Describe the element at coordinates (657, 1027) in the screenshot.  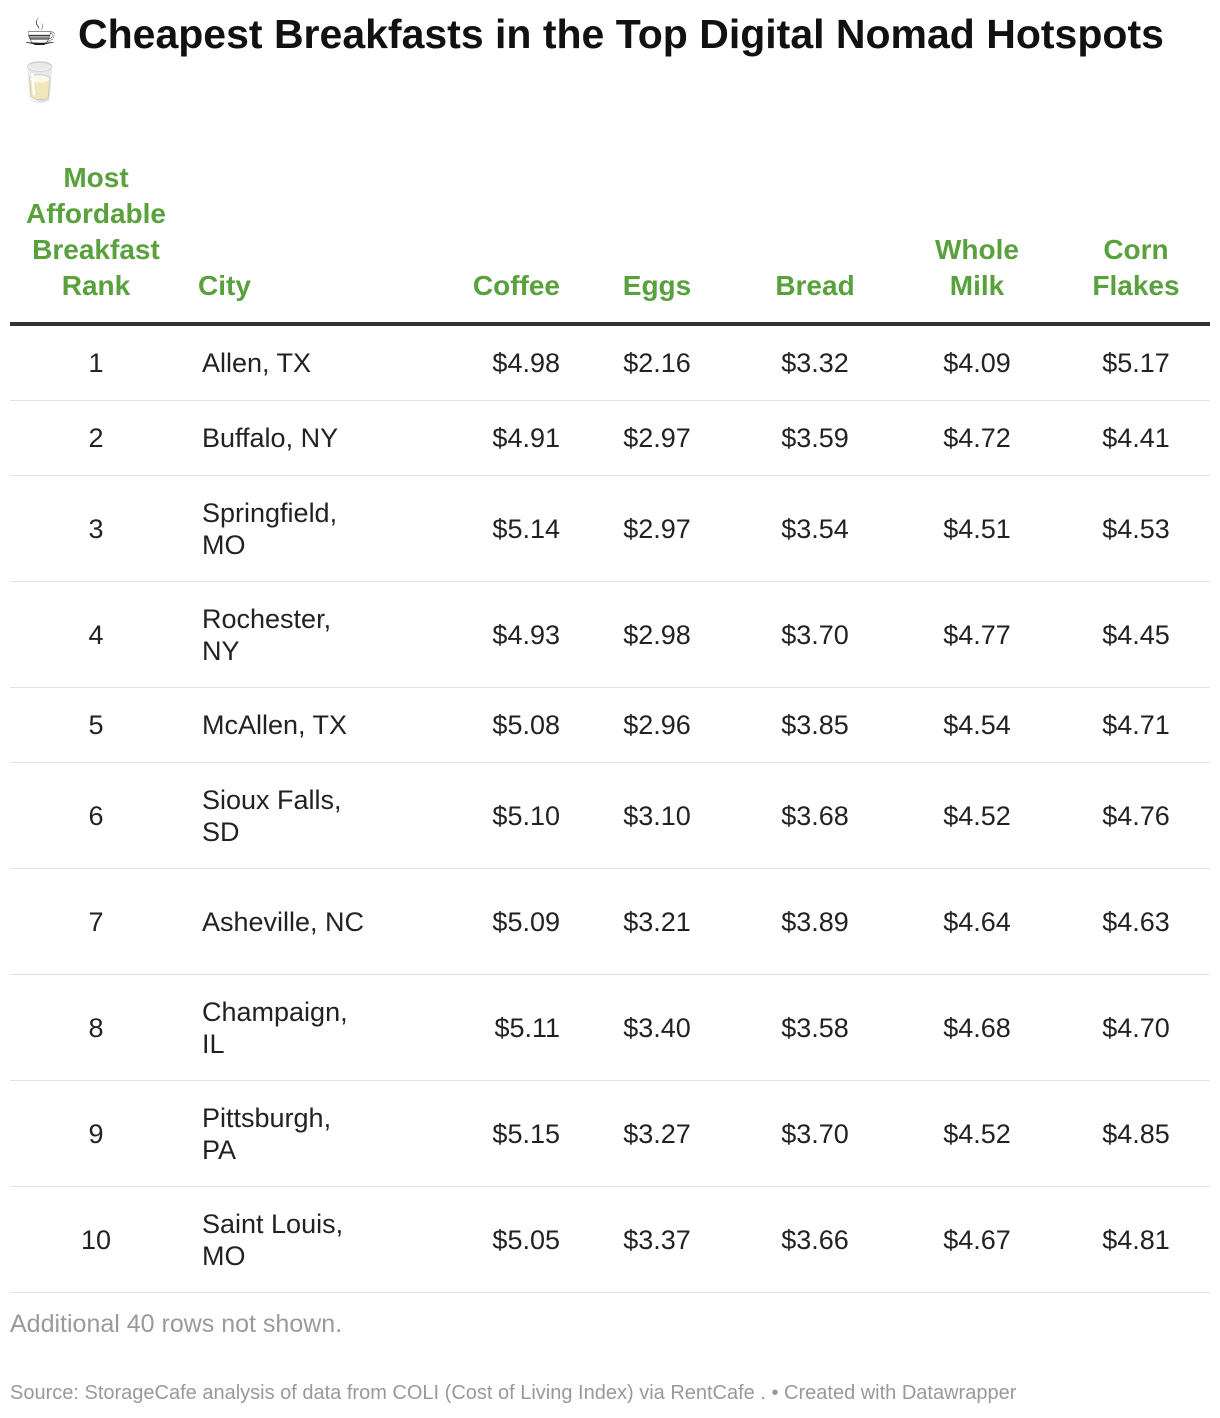
I see `cell-eggs: $3.40` at that location.